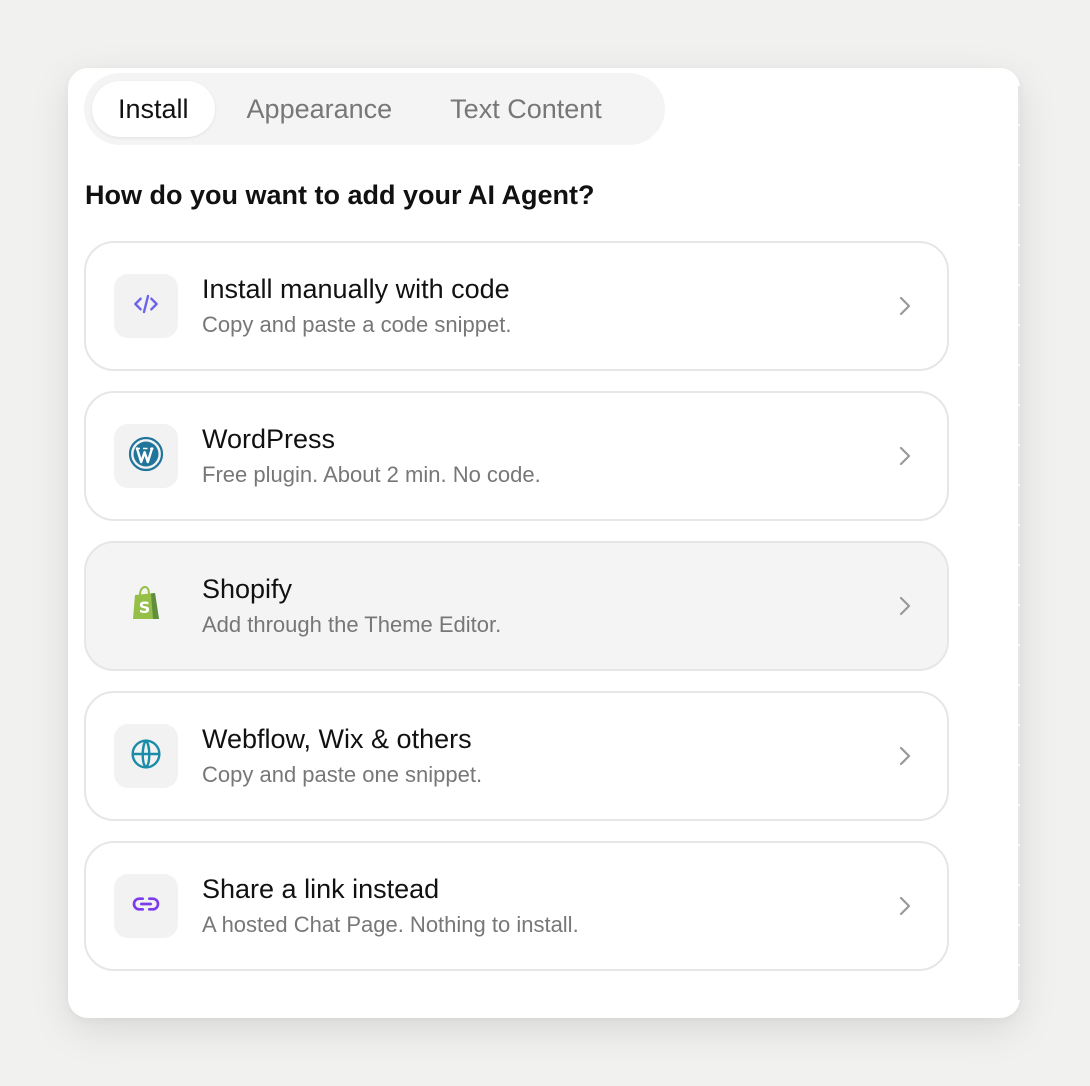 The height and width of the screenshot is (1086, 1090). Describe the element at coordinates (320, 109) in the screenshot. I see `tab-appearance: Appearance` at that location.